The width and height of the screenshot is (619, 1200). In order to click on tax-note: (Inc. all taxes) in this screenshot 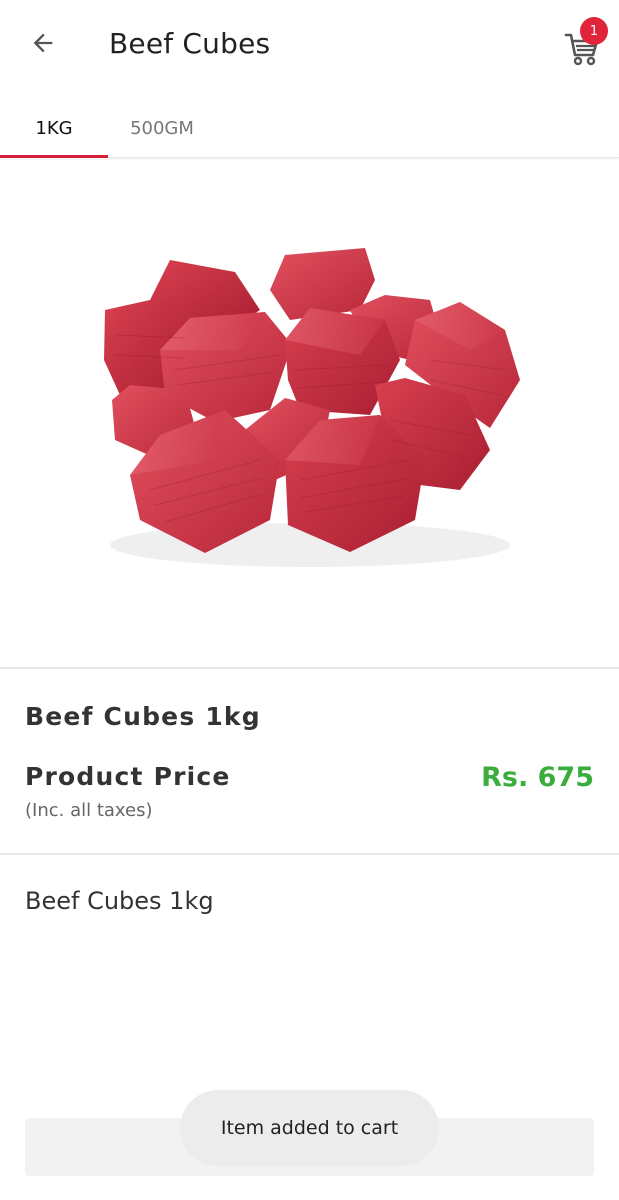, I will do `click(89, 810)`.